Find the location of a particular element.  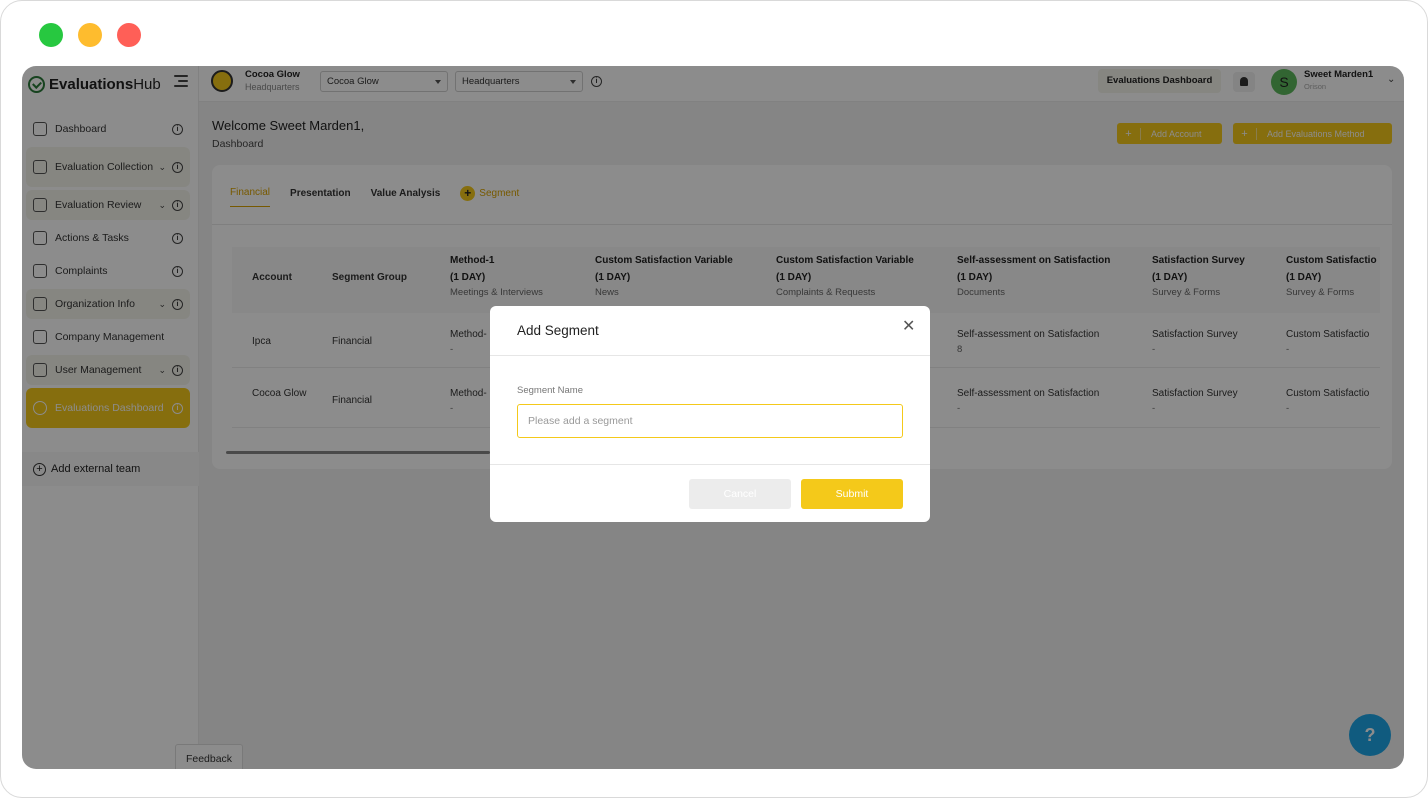

close-icon: ✕ is located at coordinates (908, 326).